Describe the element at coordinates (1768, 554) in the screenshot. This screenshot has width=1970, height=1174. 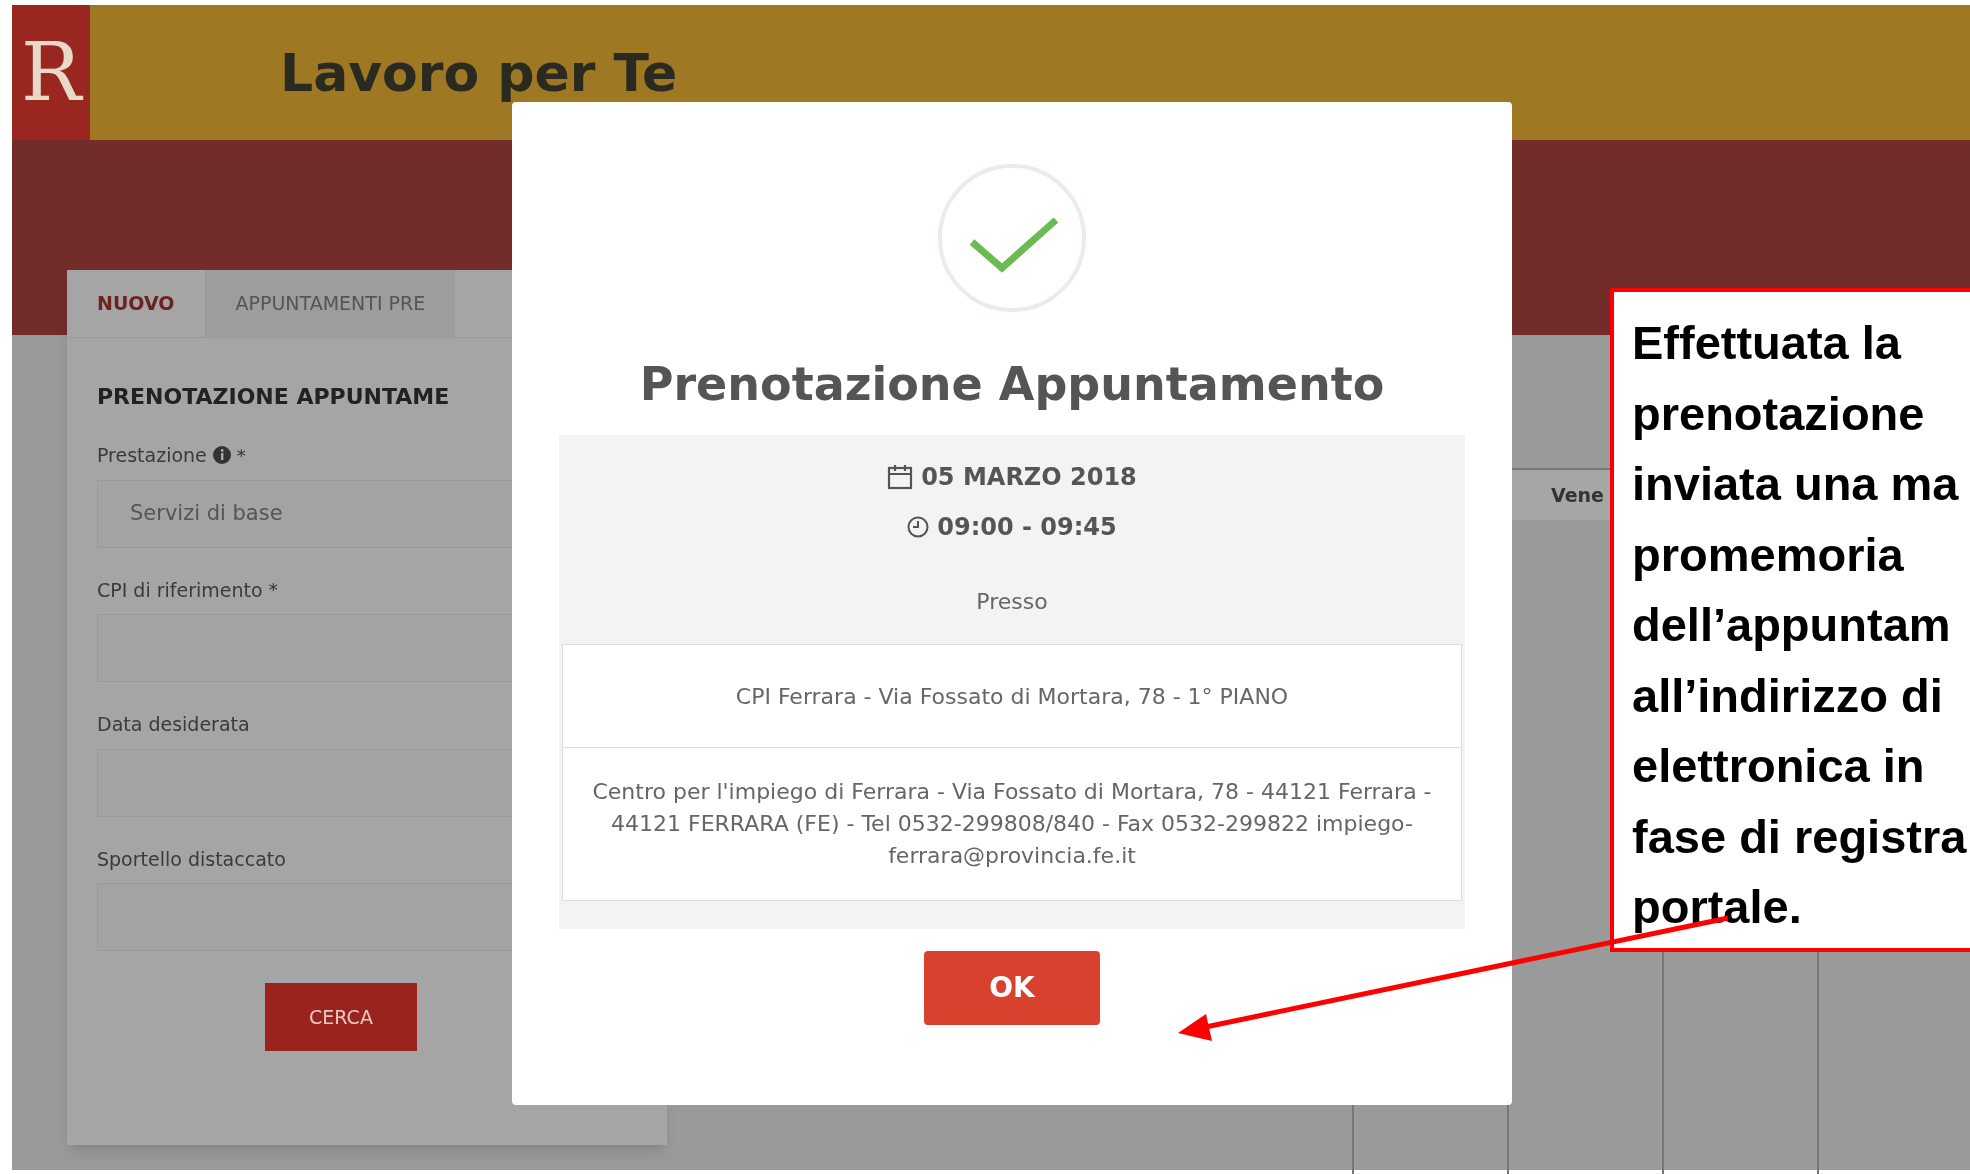
I see `callout-text: promemoria` at that location.